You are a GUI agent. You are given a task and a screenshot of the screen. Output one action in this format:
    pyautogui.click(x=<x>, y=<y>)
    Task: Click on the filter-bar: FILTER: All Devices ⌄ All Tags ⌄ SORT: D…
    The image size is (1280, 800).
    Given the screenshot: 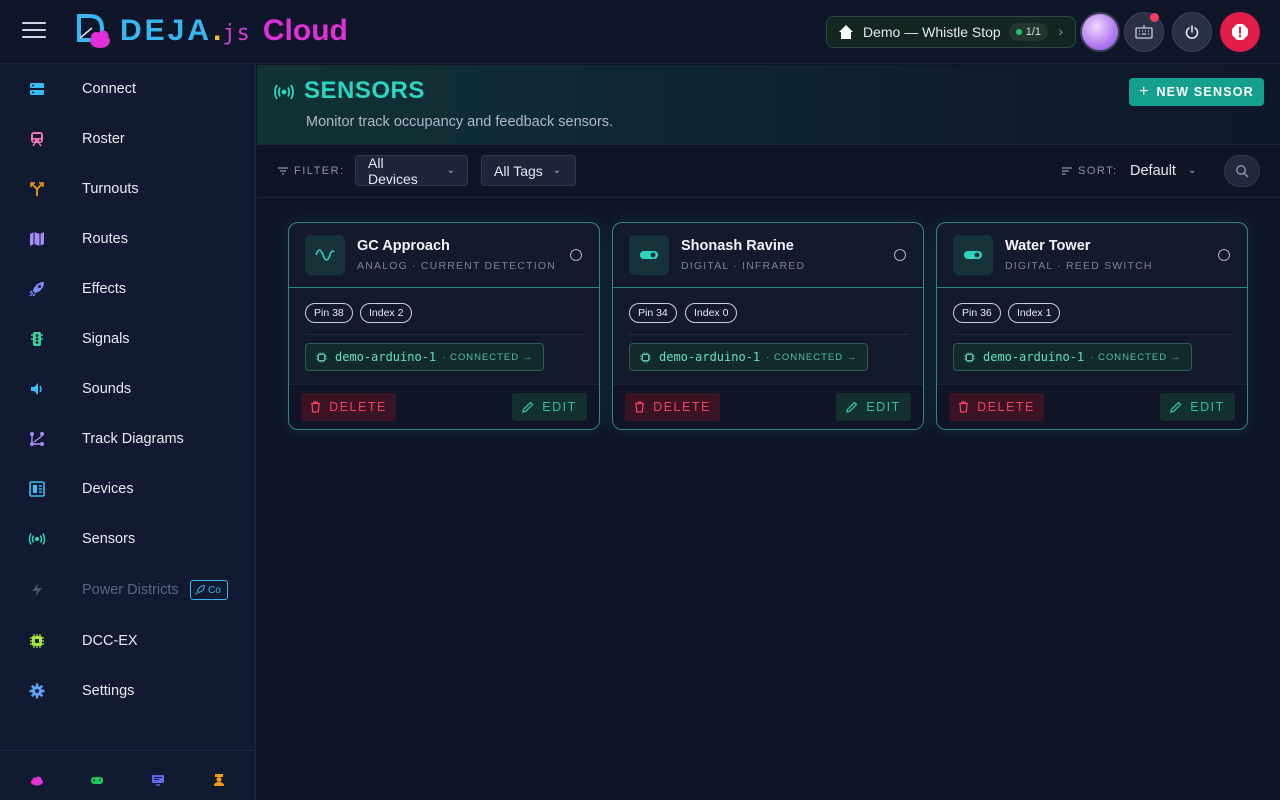 What is the action you would take?
    pyautogui.click(x=768, y=171)
    